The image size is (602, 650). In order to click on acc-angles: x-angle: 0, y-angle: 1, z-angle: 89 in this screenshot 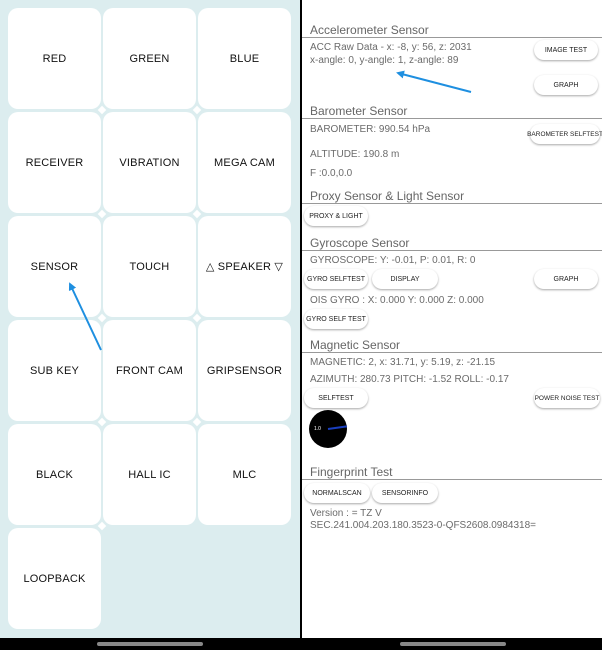, I will do `click(384, 60)`.